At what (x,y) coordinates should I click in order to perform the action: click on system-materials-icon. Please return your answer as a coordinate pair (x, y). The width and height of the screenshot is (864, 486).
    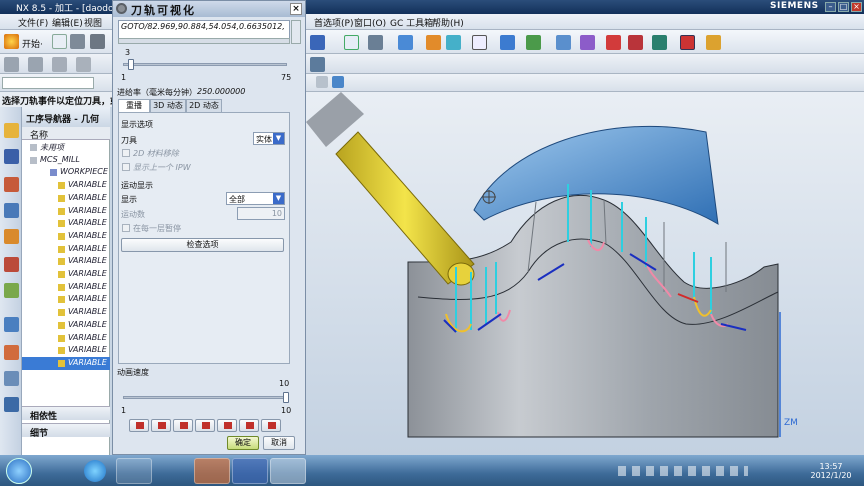
    Looking at the image, I should click on (11, 378).